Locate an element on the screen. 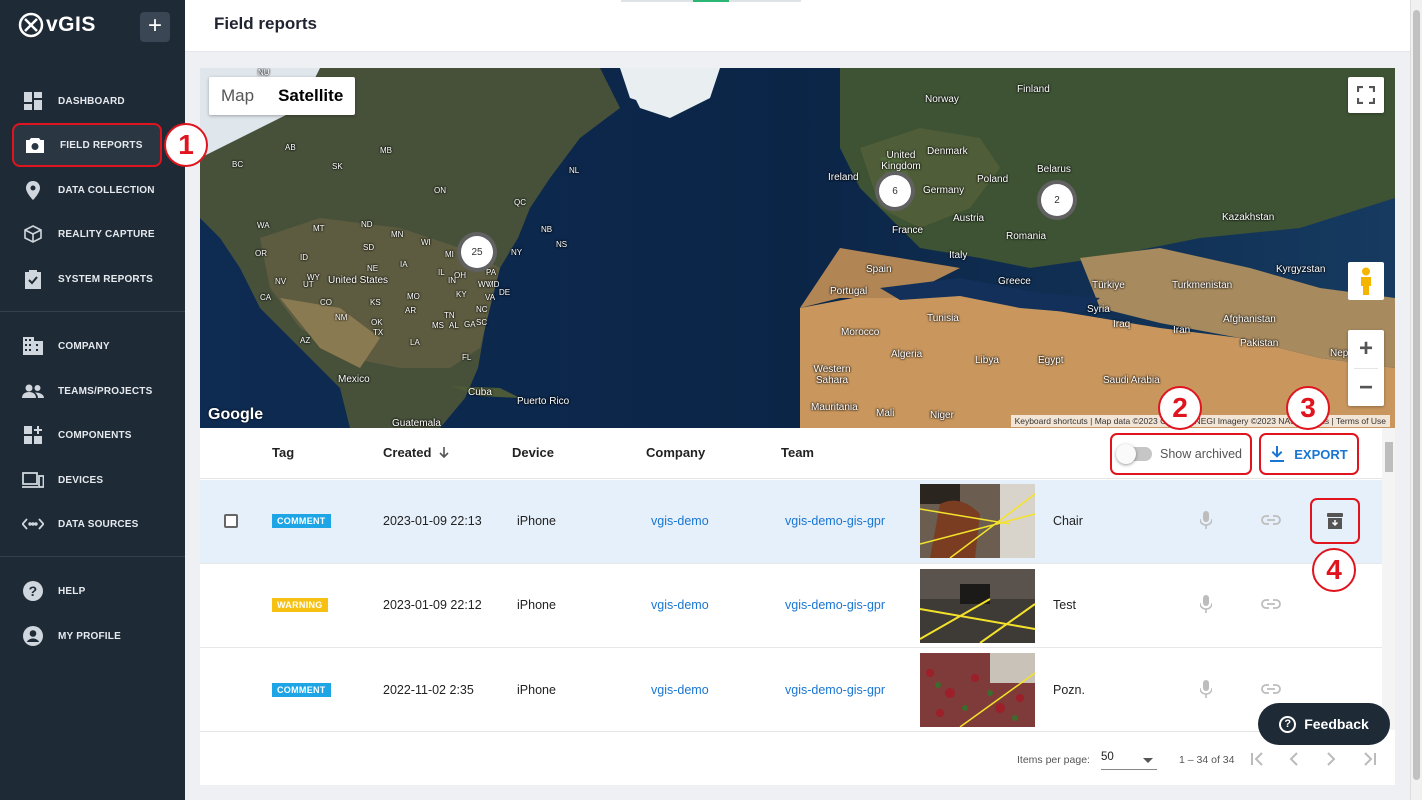 This screenshot has height=800, width=1422. add-button: + is located at coordinates (155, 27).